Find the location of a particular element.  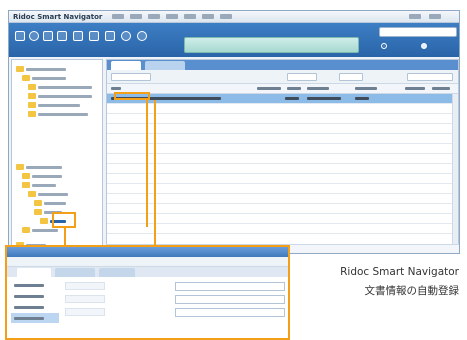

column-header-row is located at coordinates (282, 89).